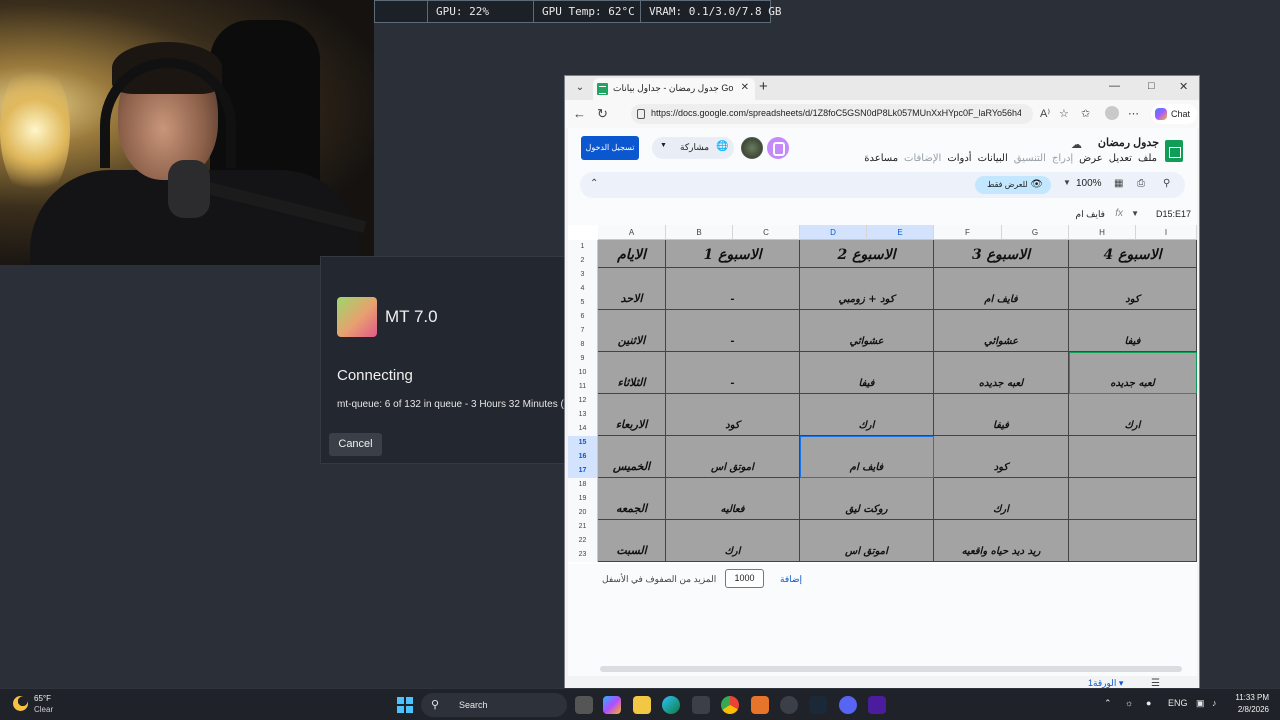  Describe the element at coordinates (674, 89) in the screenshot. I see `tab-spreadsheet: جدول رمضان - جداول بيانات Google ✕` at that location.